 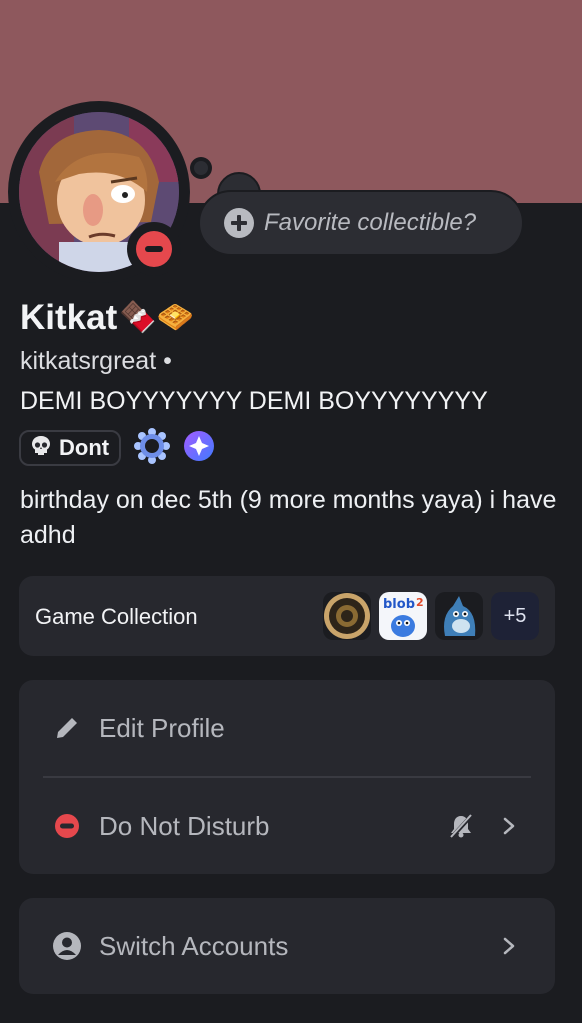 What do you see at coordinates (347, 616) in the screenshot?
I see `coin-game-icon` at bounding box center [347, 616].